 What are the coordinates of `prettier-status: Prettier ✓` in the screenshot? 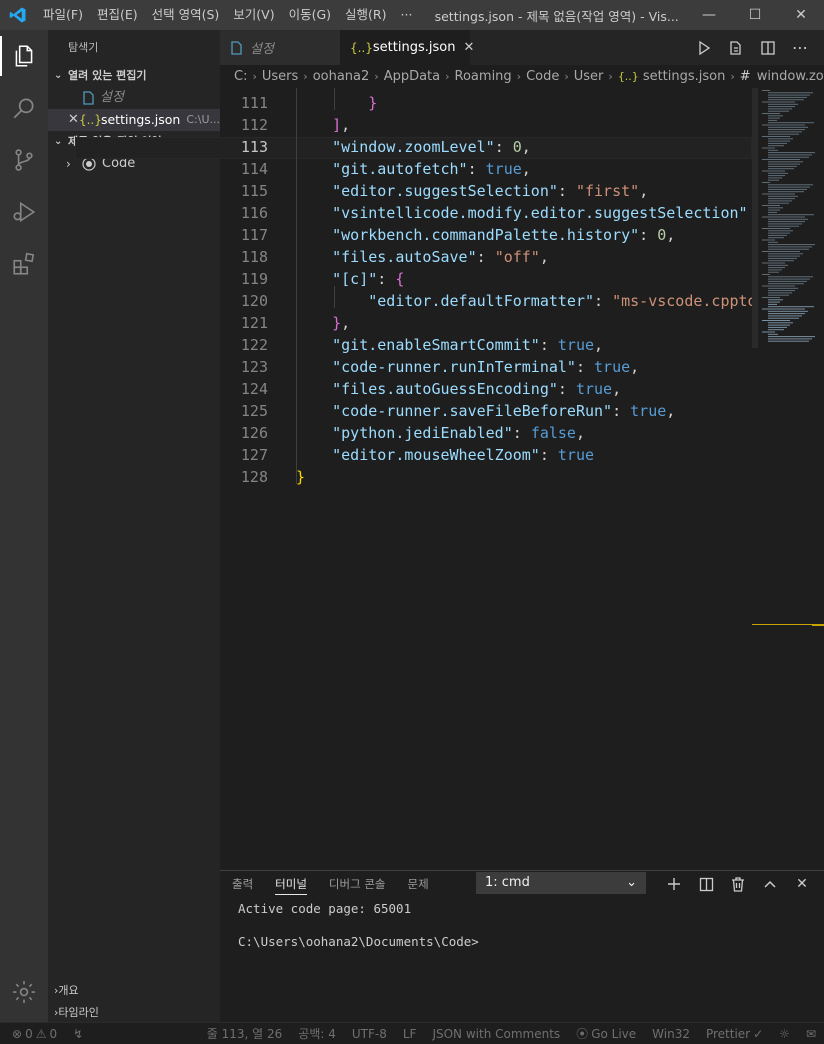 It's located at (734, 1034).